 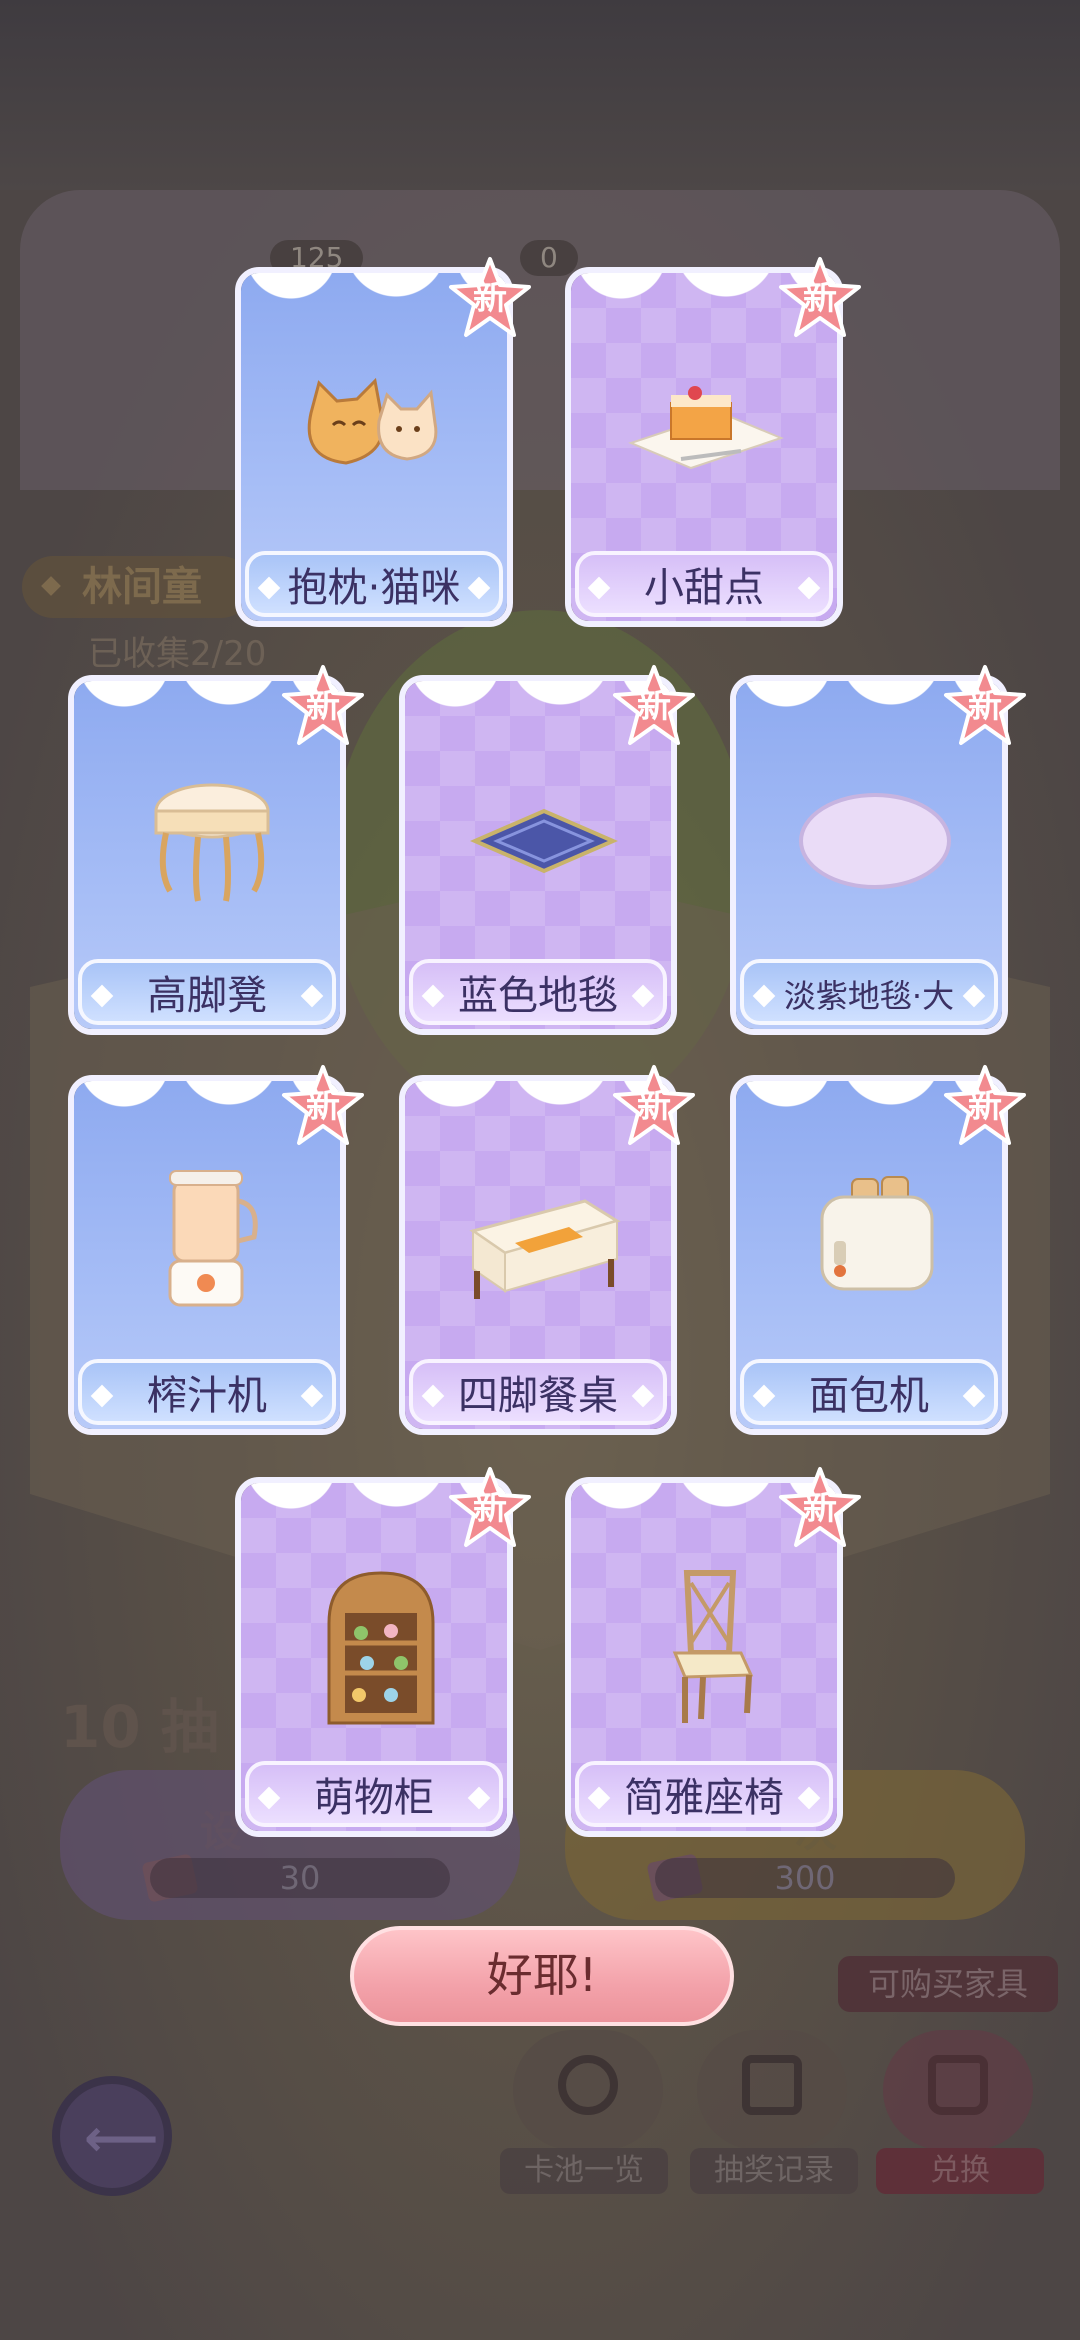 What do you see at coordinates (704, 1798) in the screenshot?
I see `card-name: 简雅座椅` at bounding box center [704, 1798].